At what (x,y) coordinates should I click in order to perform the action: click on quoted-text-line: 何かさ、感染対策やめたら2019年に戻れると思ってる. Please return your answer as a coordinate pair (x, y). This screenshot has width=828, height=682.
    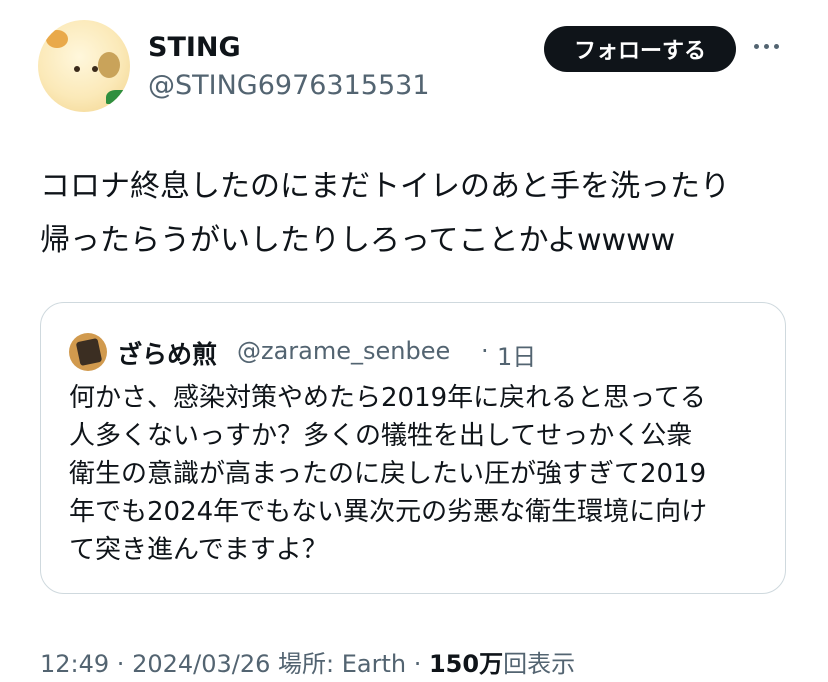
    Looking at the image, I should click on (387, 398).